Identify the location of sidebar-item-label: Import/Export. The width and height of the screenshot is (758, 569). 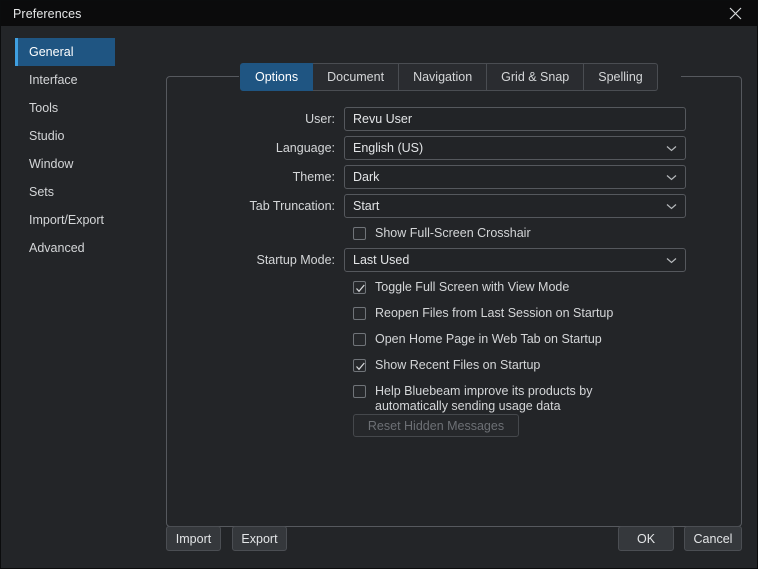
(67, 220).